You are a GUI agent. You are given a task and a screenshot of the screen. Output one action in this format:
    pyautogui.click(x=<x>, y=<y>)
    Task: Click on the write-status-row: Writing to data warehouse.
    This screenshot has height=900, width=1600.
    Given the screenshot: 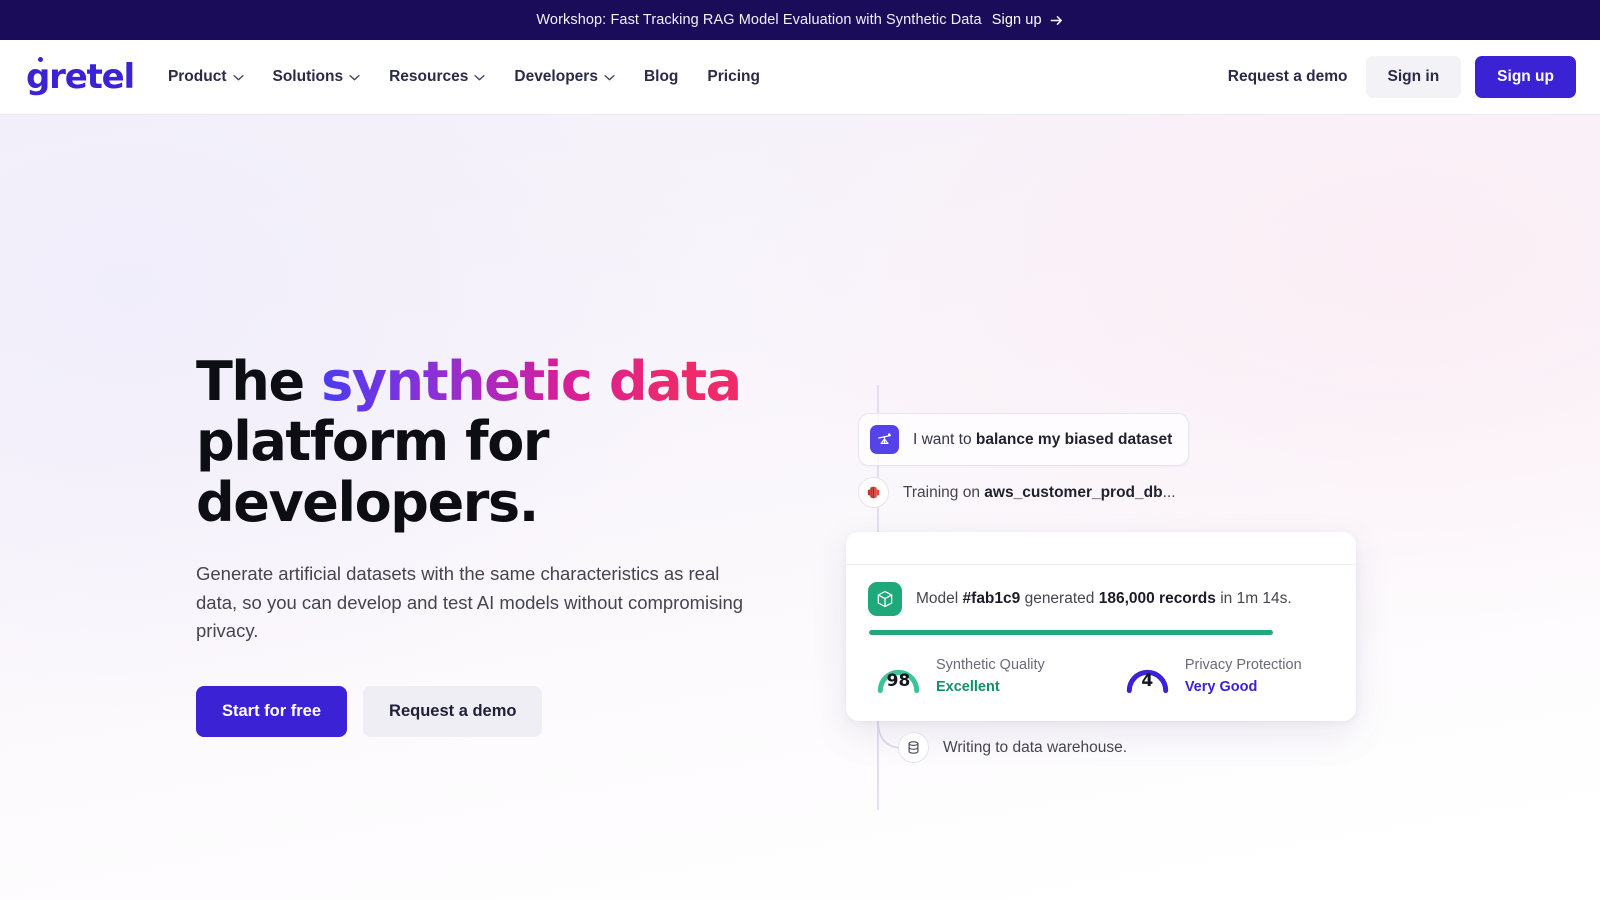 What is the action you would take?
    pyautogui.click(x=1012, y=747)
    